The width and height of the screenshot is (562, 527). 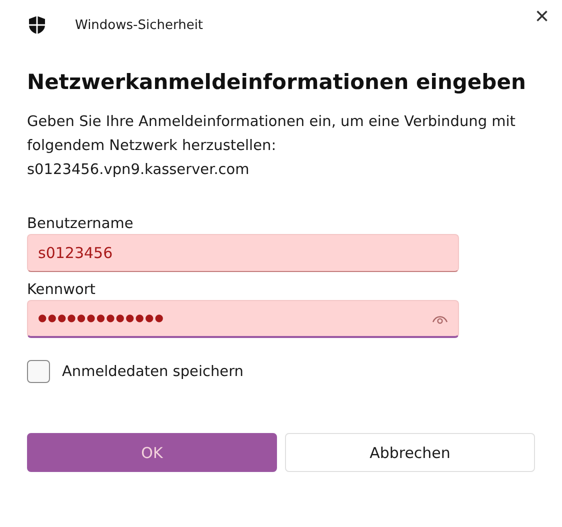 I want to click on field-label: Benutzername, so click(x=80, y=224).